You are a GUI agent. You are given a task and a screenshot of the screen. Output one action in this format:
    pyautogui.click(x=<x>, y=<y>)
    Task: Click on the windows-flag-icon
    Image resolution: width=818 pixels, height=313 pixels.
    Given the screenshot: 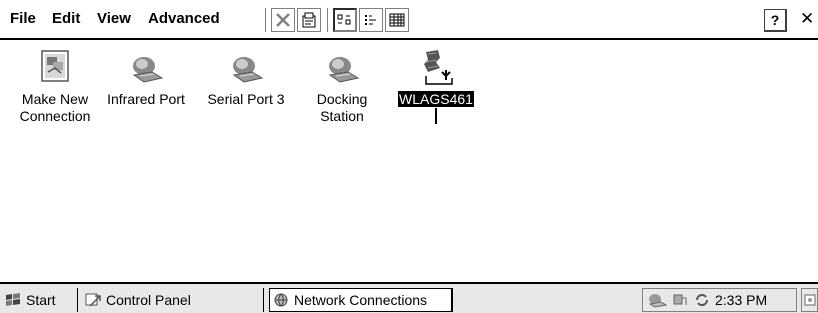 What is the action you would take?
    pyautogui.click(x=13, y=299)
    